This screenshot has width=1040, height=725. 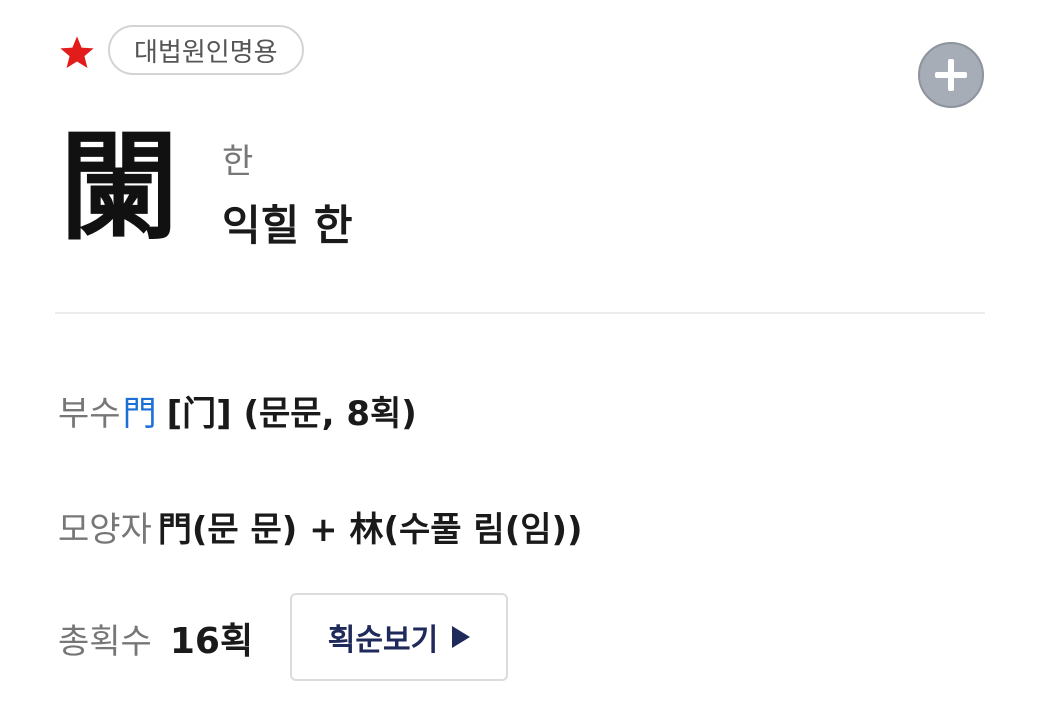 What do you see at coordinates (287, 225) in the screenshot?
I see `hanja-meaning: 익힐 한` at bounding box center [287, 225].